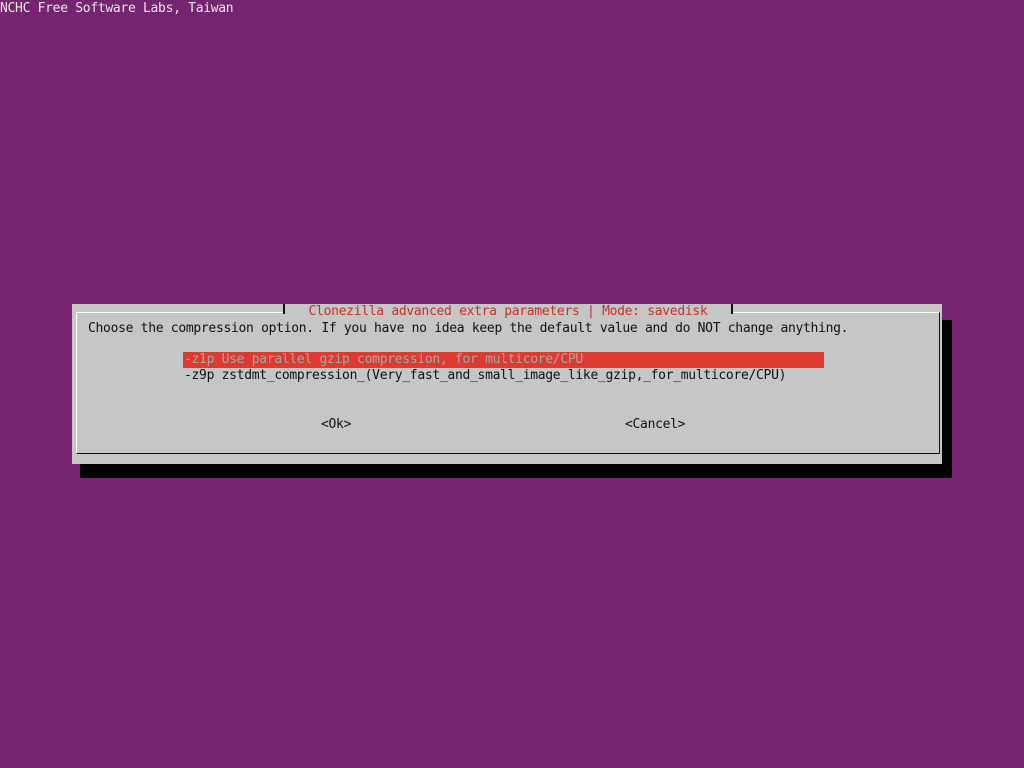  Describe the element at coordinates (336, 425) in the screenshot. I see `ok-button: <Ok>` at that location.